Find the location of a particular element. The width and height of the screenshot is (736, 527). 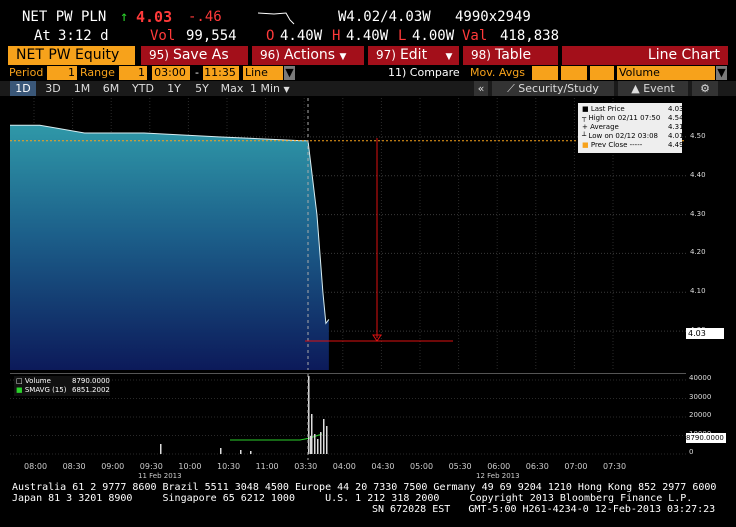

volume-dropdown-icon: ▼ is located at coordinates (721, 73).